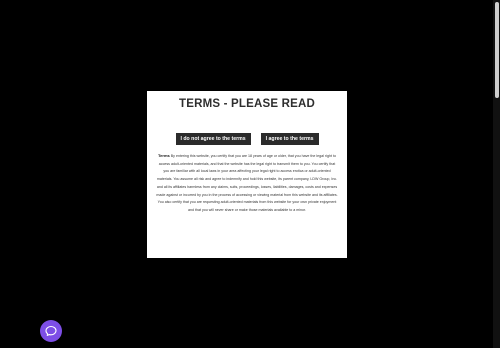 This screenshot has height=348, width=500. Describe the element at coordinates (247, 104) in the screenshot. I see `modal-title: TERMS - PLEASE READ` at that location.